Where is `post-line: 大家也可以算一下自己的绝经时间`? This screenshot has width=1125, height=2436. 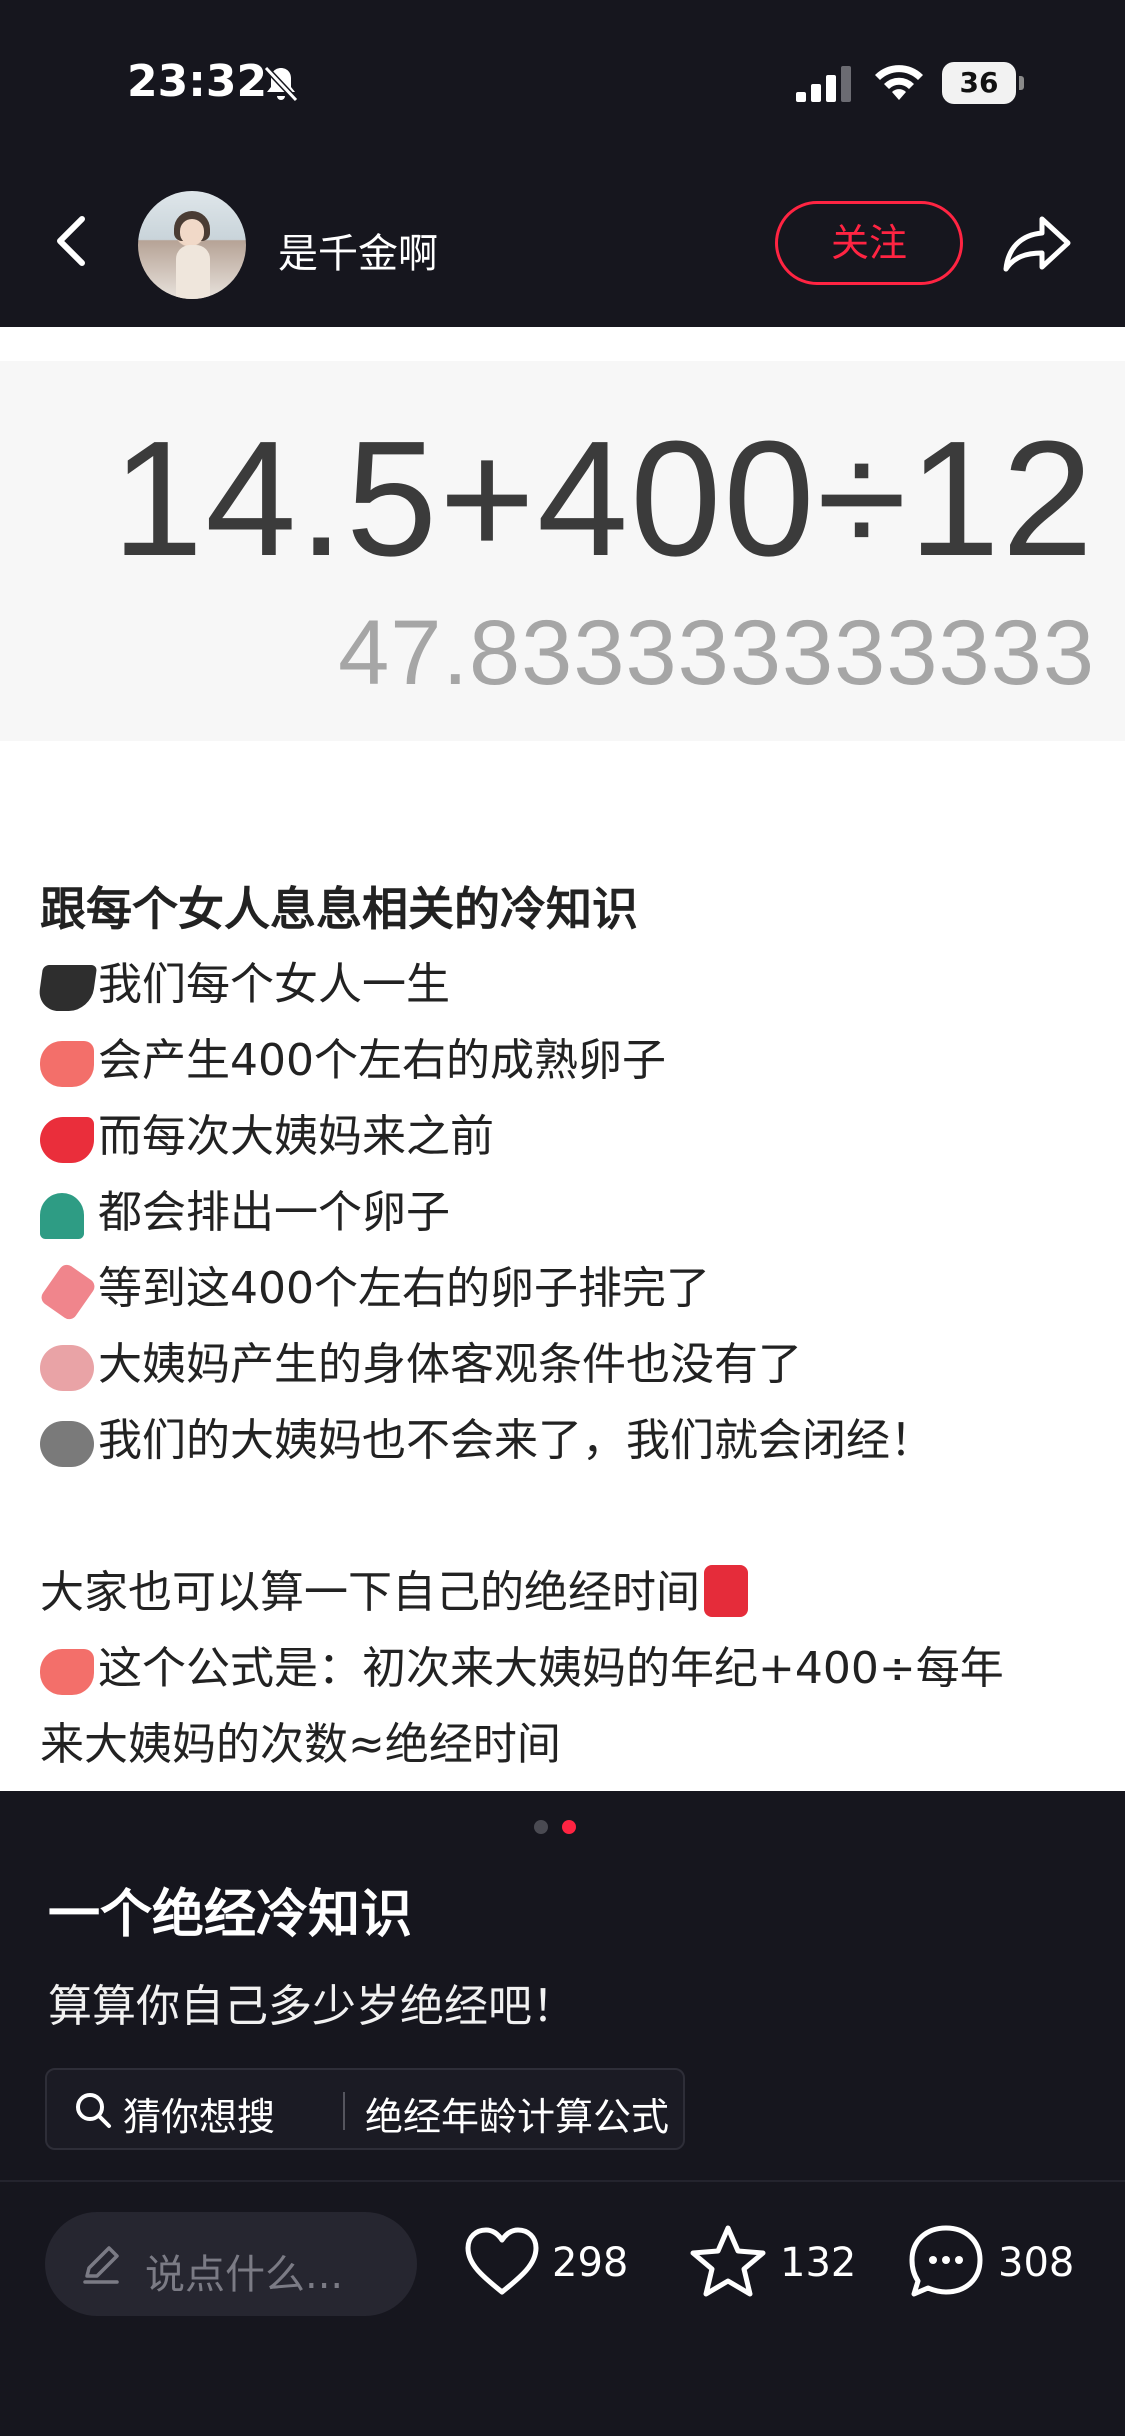
post-line: 大家也可以算一下自己的绝经时间 is located at coordinates (565, 1593).